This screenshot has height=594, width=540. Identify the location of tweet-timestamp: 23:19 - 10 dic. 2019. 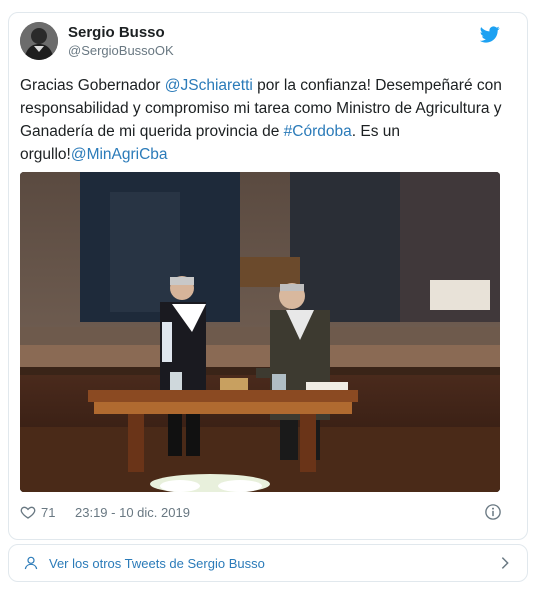
(132, 512).